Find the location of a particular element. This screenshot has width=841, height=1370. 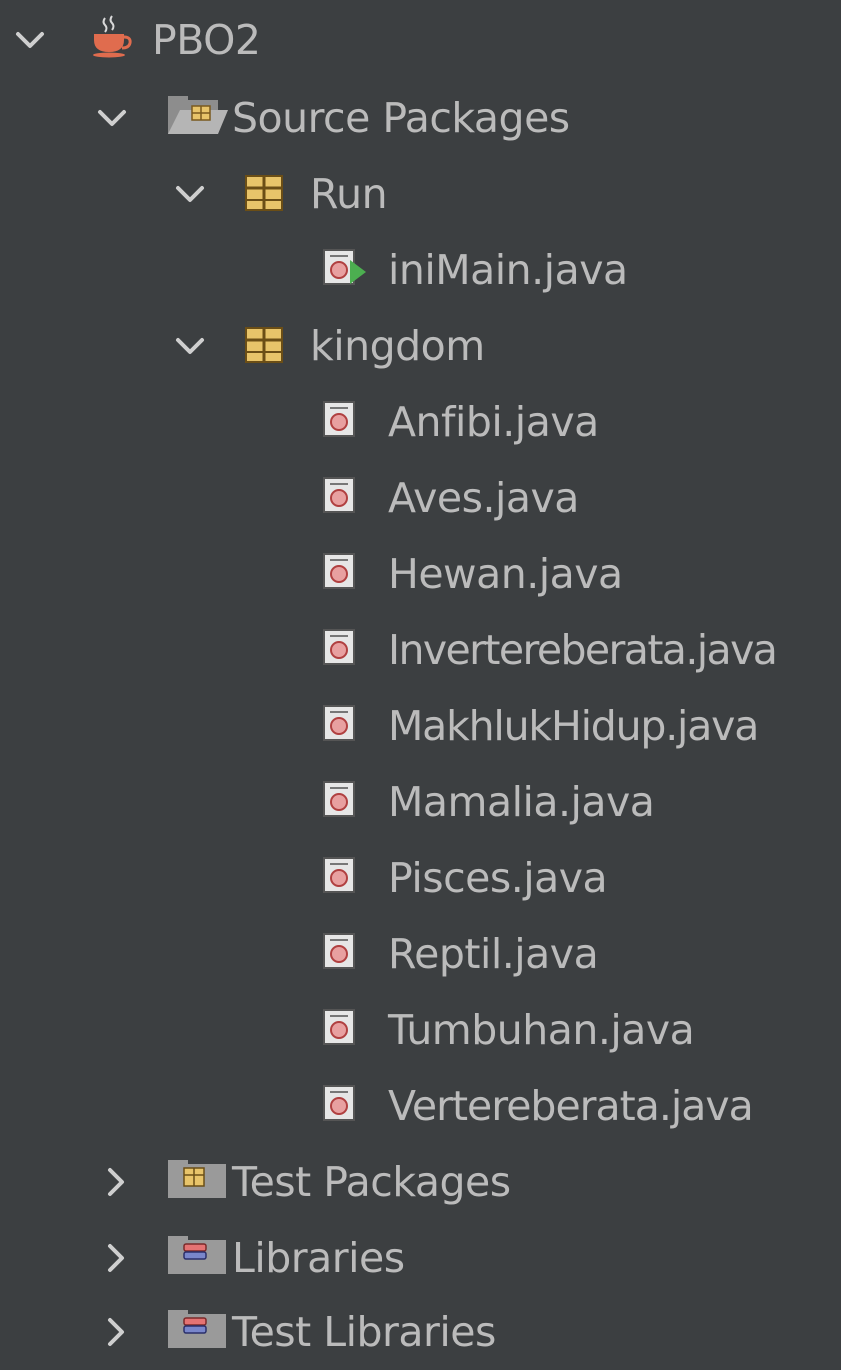

file-label: Hewan.java is located at coordinates (505, 574).